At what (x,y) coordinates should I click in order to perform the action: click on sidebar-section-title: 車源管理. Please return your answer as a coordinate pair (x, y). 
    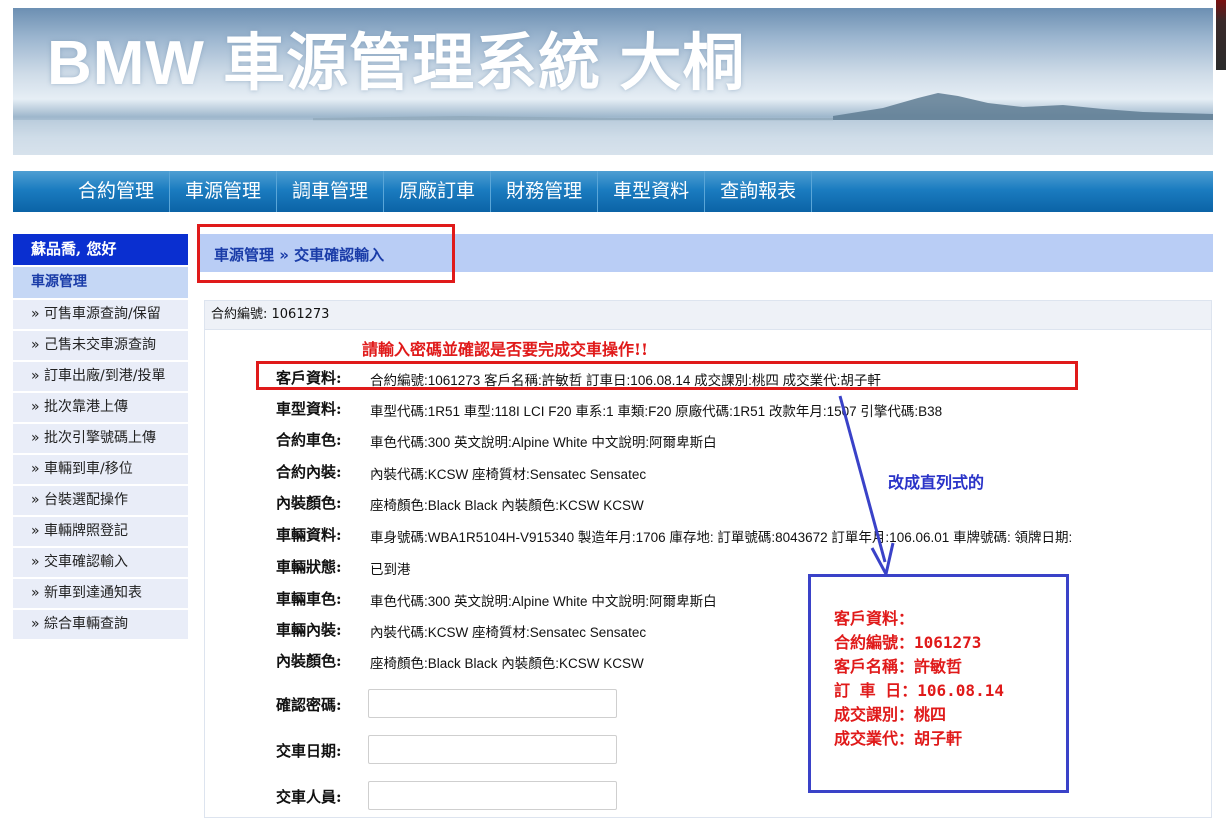
    Looking at the image, I should click on (100, 282).